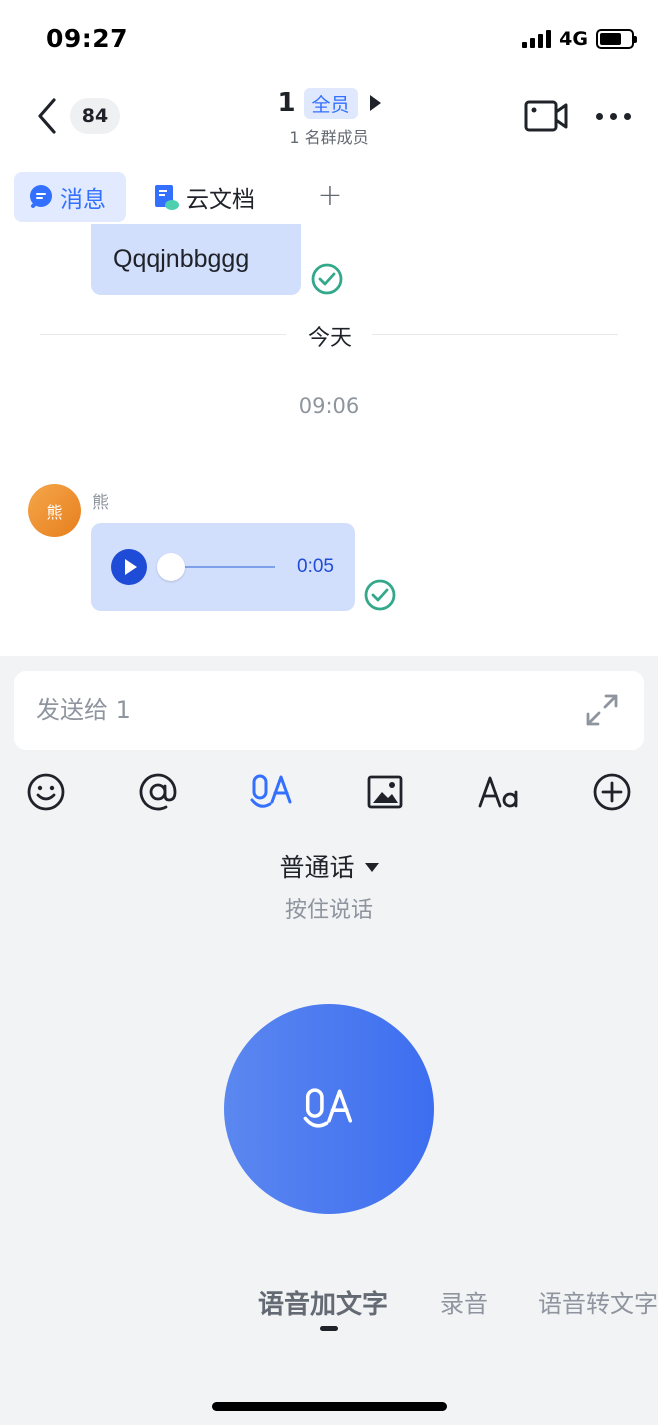  What do you see at coordinates (329, 1406) in the screenshot?
I see `home-indicator` at bounding box center [329, 1406].